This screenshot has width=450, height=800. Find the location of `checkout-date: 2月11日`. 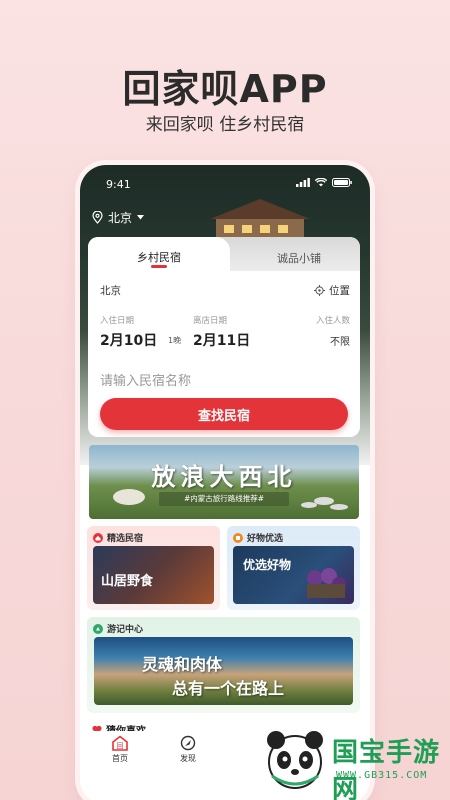

checkout-date: 2月11日 is located at coordinates (221, 340).